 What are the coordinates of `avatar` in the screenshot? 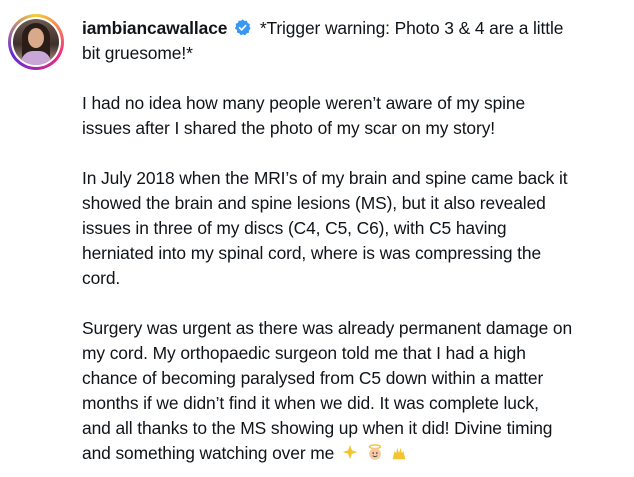 It's located at (36, 42).